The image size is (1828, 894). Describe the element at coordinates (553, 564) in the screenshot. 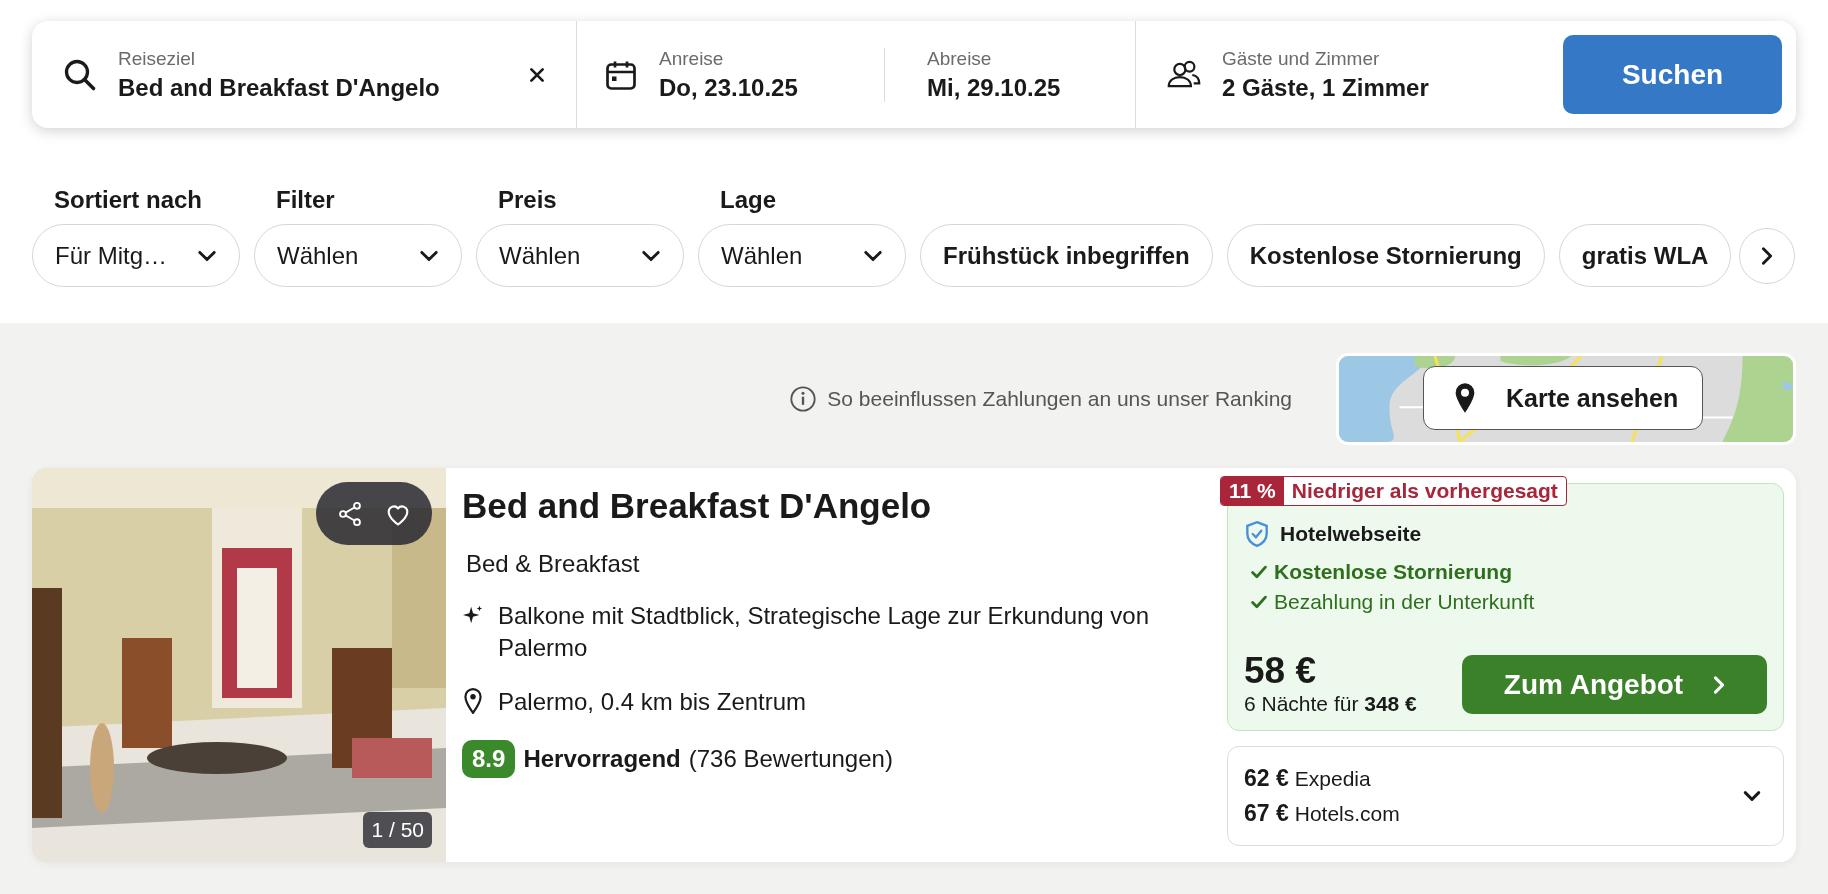

I see `hotel-type: Bed & Breakfast` at that location.